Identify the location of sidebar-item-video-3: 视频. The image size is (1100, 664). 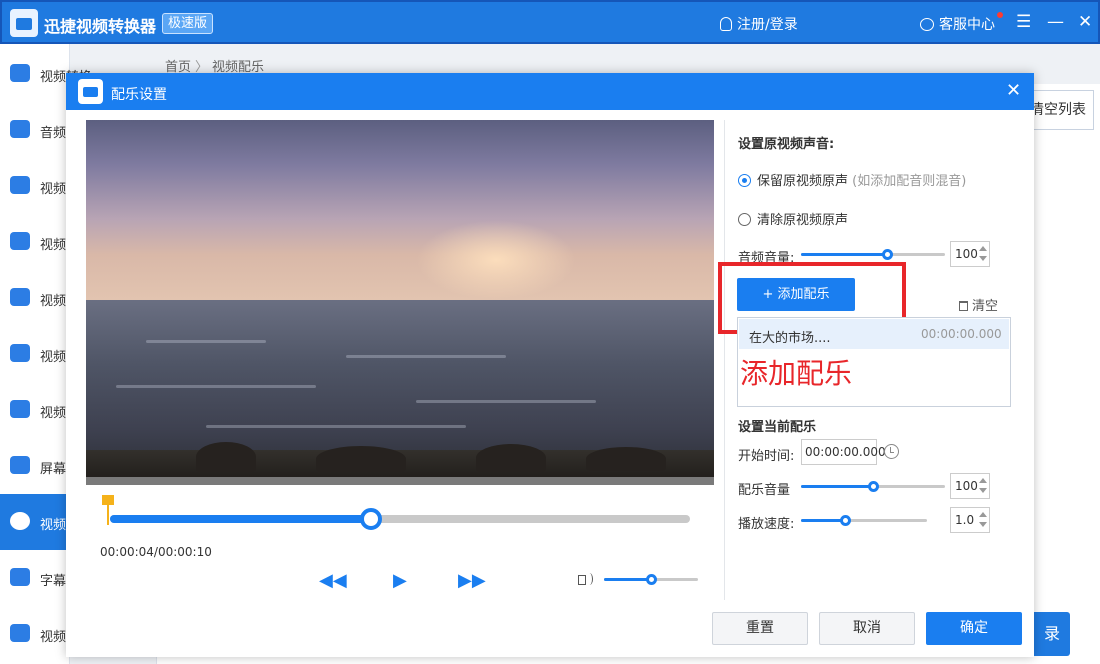
(35, 242).